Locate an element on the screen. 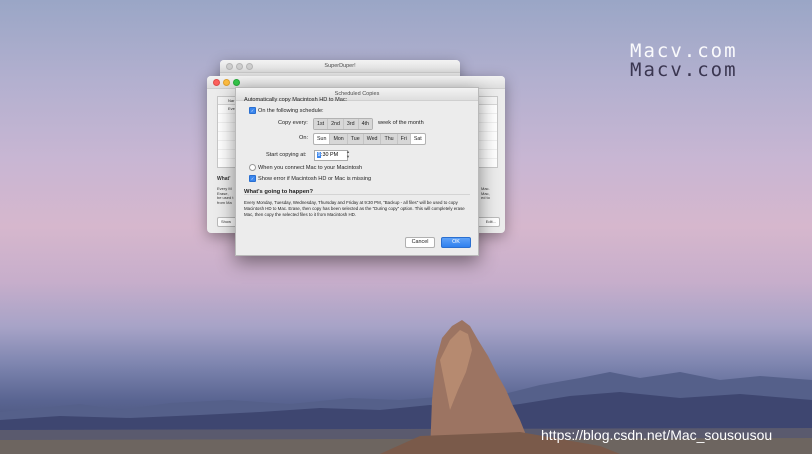 This screenshot has width=812, height=454. source-url-watermark: https://blog.csdn.net/Mac_sousousou is located at coordinates (657, 435).